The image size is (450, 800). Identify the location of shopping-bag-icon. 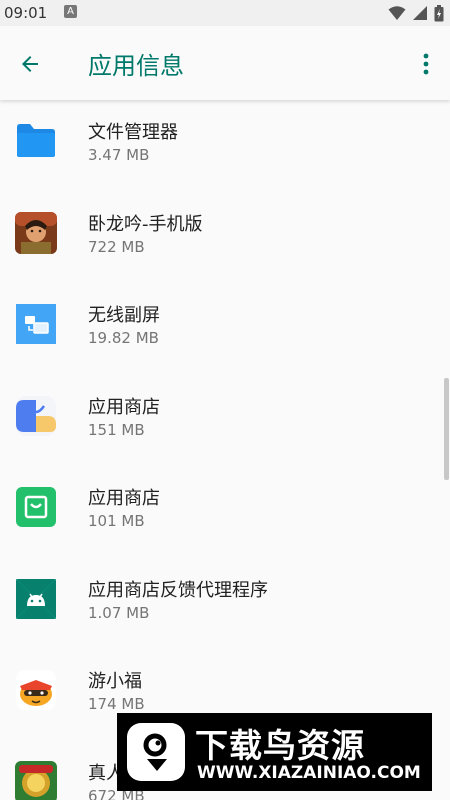
(36, 415).